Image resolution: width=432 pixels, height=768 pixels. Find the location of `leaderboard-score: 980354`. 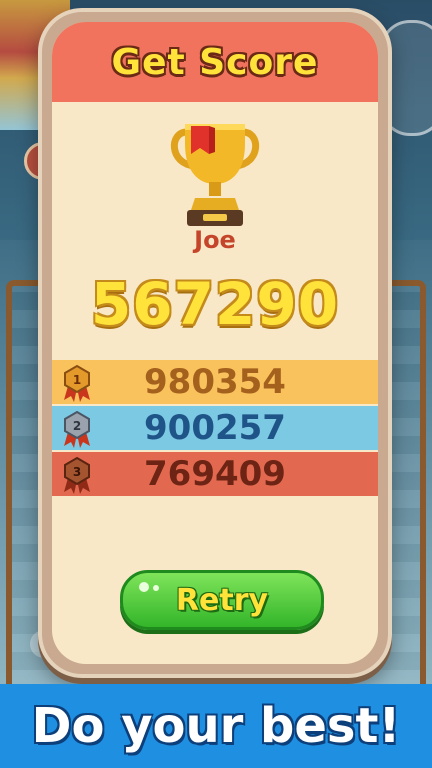

leaderboard-score: 980354 is located at coordinates (215, 382).